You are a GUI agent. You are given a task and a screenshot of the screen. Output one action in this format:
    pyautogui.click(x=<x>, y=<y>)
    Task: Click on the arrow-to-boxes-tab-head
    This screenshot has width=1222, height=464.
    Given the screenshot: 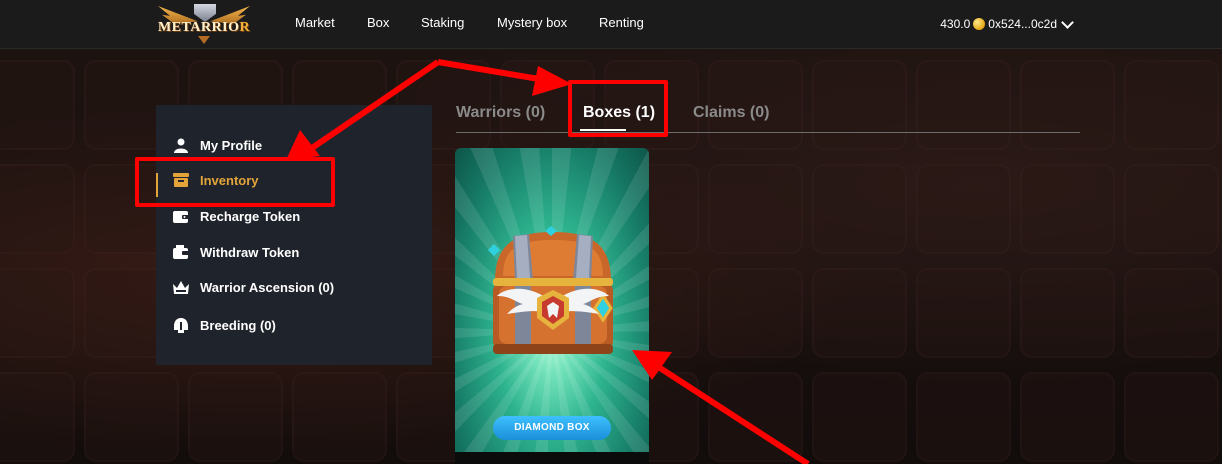 What is the action you would take?
    pyautogui.click(x=552, y=81)
    